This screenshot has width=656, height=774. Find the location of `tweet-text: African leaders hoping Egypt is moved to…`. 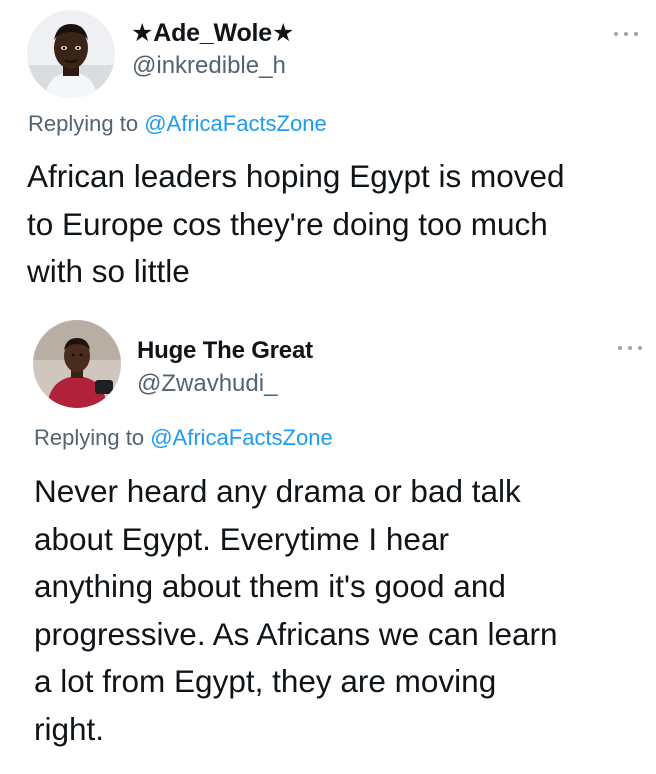

tweet-text: African leaders hoping Egypt is moved to… is located at coordinates (296, 223).